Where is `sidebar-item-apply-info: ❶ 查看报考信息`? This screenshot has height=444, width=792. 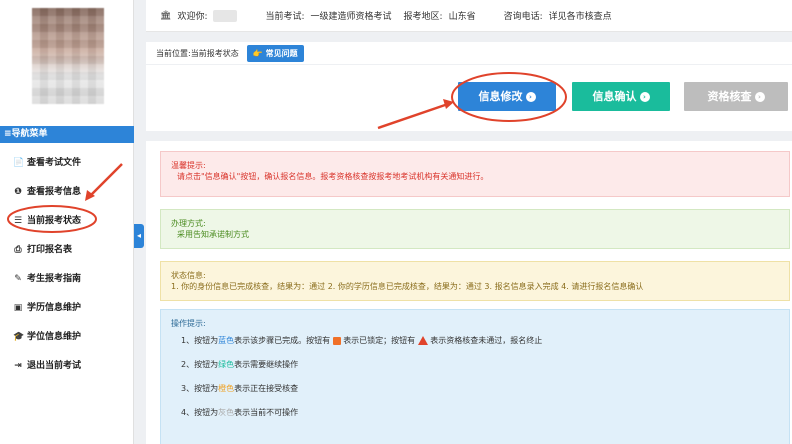
sidebar-item-apply-info: ❶ 查看报考信息 is located at coordinates (67, 192).